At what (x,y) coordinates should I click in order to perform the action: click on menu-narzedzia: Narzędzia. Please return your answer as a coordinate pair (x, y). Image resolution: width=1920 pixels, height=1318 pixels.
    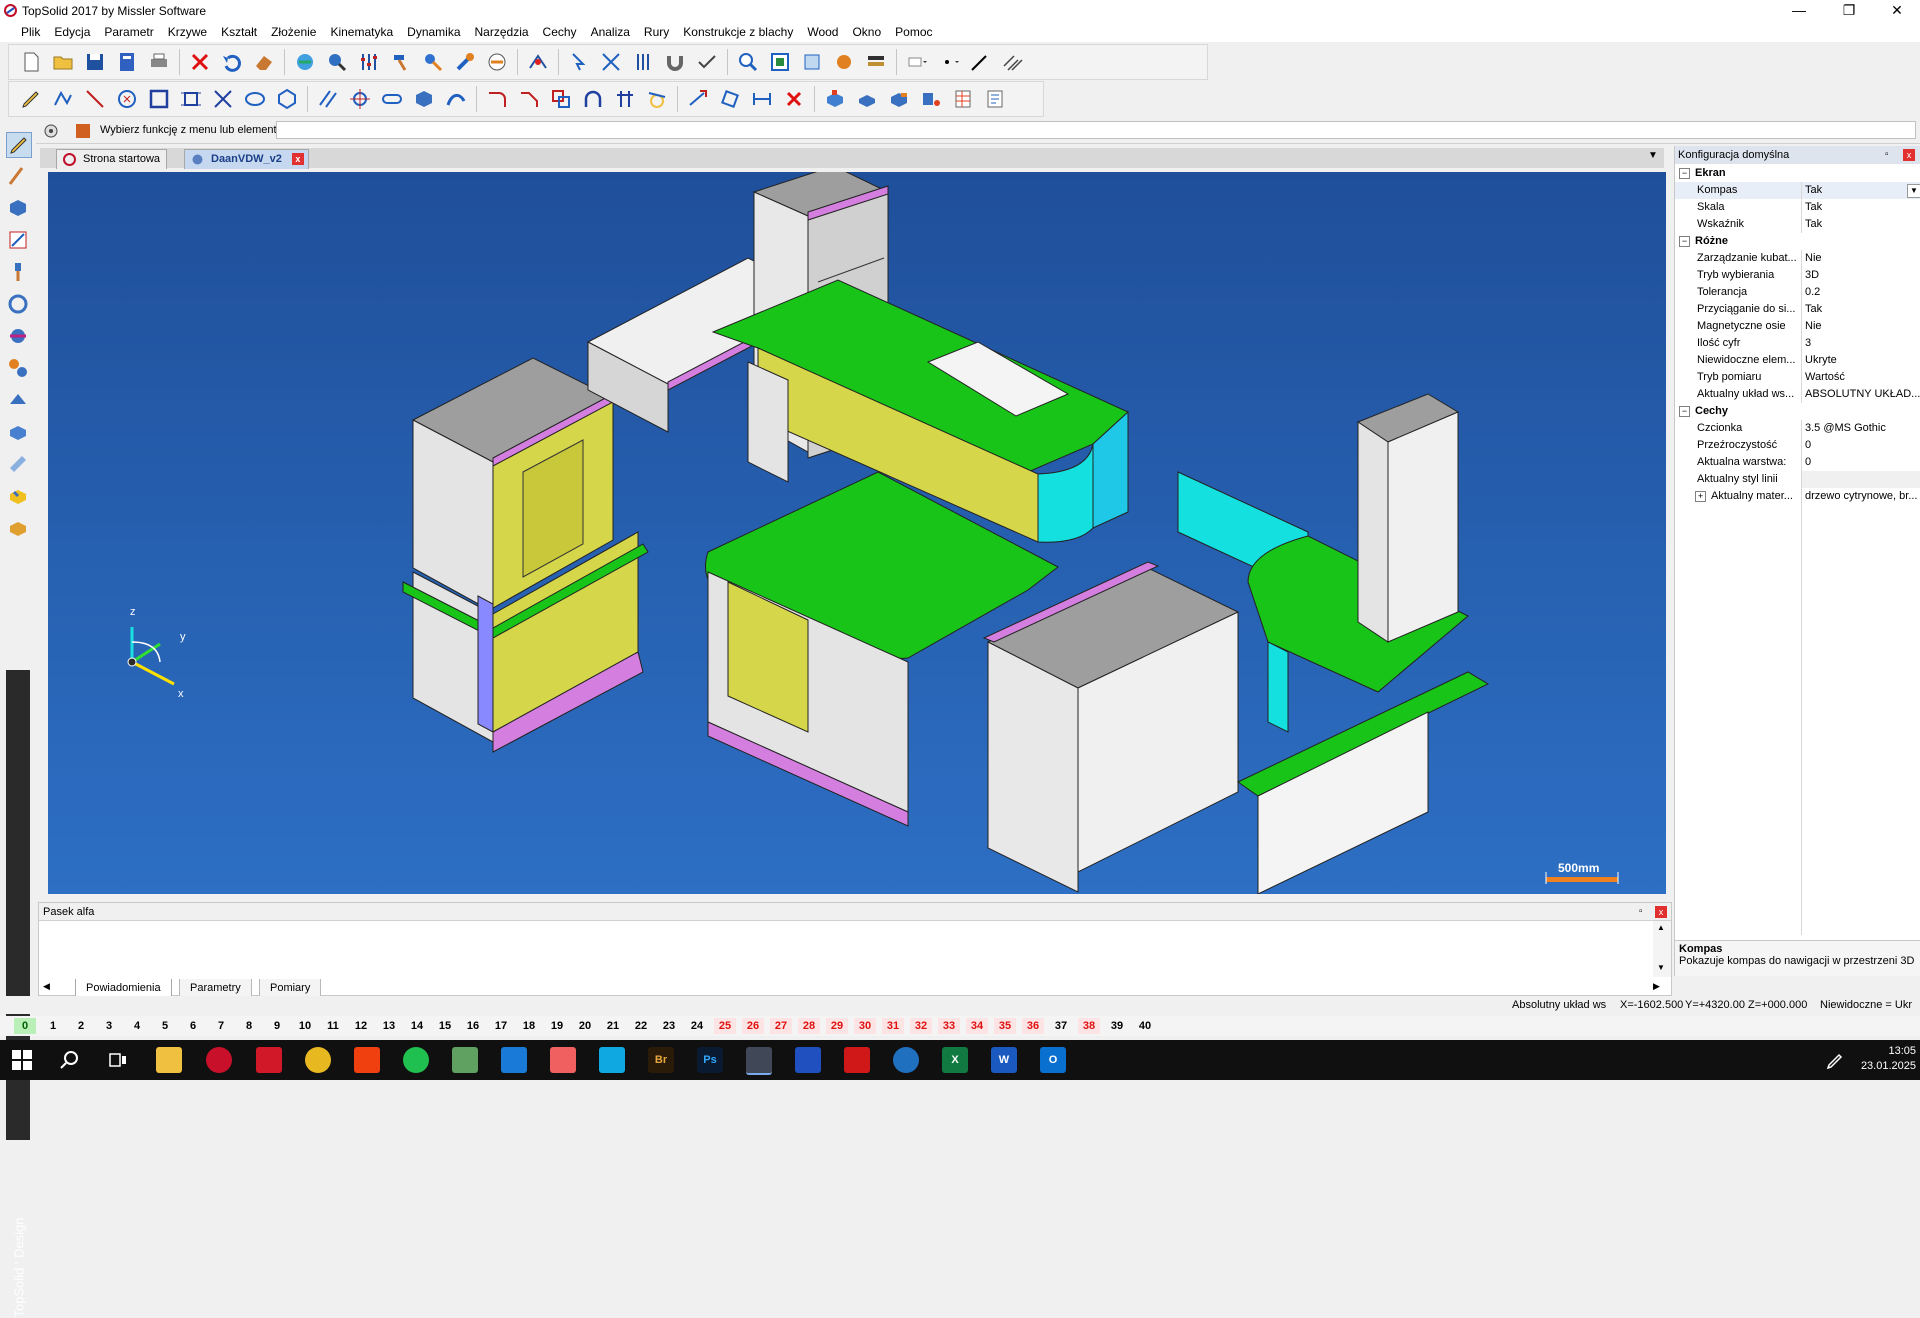
    Looking at the image, I should click on (502, 32).